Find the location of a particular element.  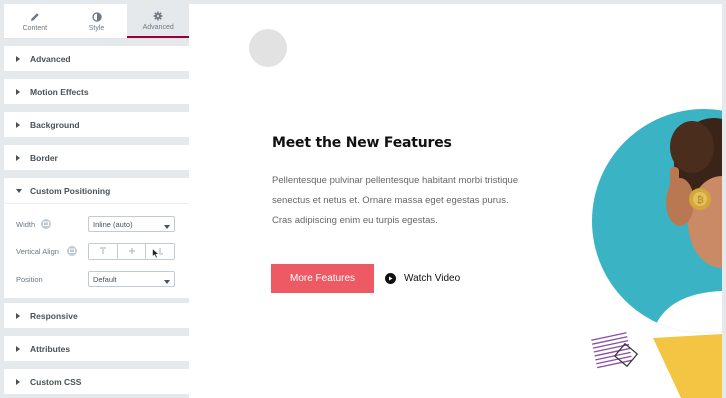

align-top-icon is located at coordinates (102, 250).